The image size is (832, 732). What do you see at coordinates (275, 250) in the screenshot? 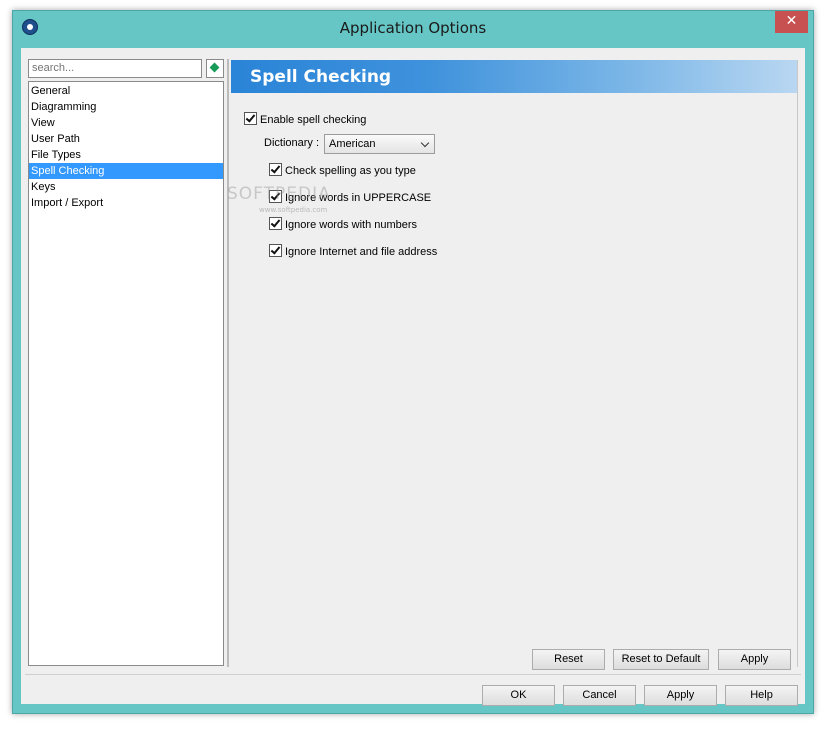
I see `ignore-internet-address-checkbox` at bounding box center [275, 250].